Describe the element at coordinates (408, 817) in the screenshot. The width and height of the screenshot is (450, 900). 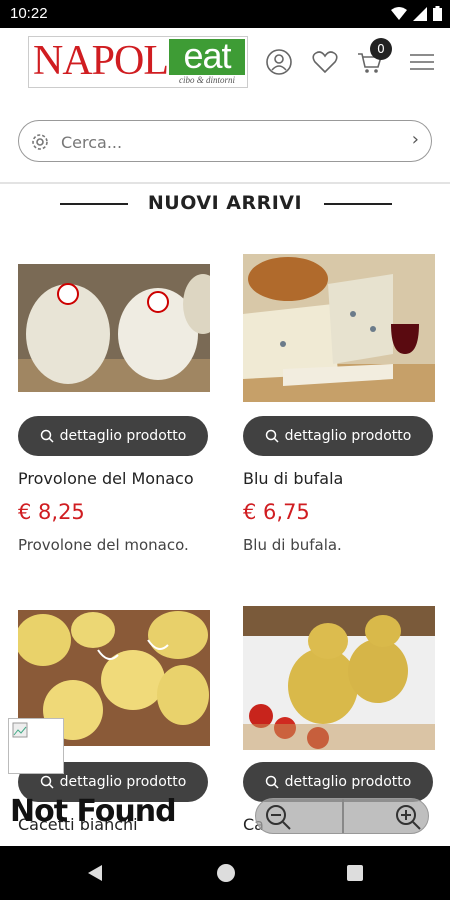
I see `zoom-in-icon` at that location.